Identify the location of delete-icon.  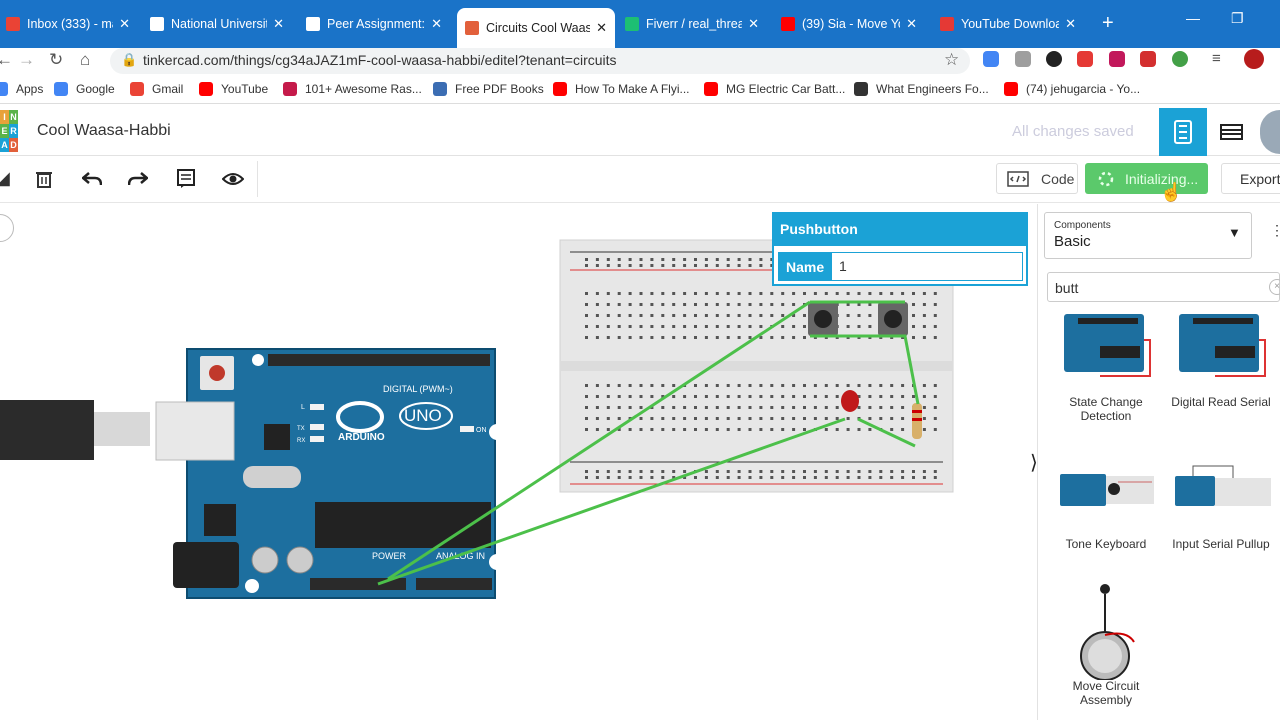
(44, 179).